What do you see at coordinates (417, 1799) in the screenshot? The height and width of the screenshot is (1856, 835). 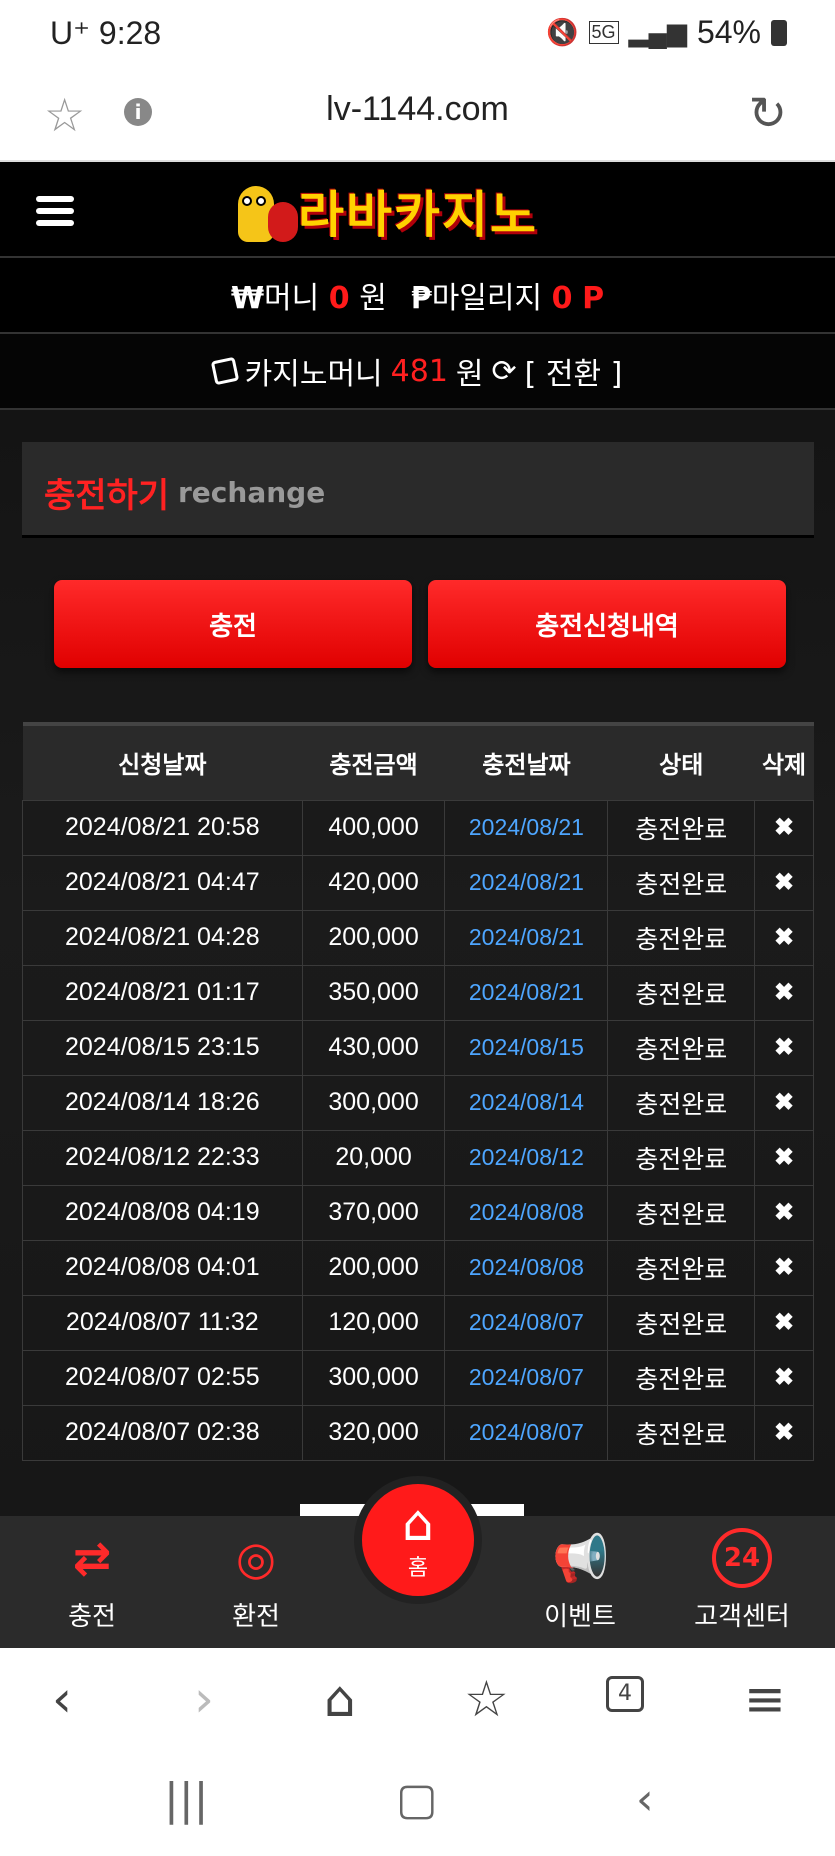 I see `home-button-icon: ▢` at bounding box center [417, 1799].